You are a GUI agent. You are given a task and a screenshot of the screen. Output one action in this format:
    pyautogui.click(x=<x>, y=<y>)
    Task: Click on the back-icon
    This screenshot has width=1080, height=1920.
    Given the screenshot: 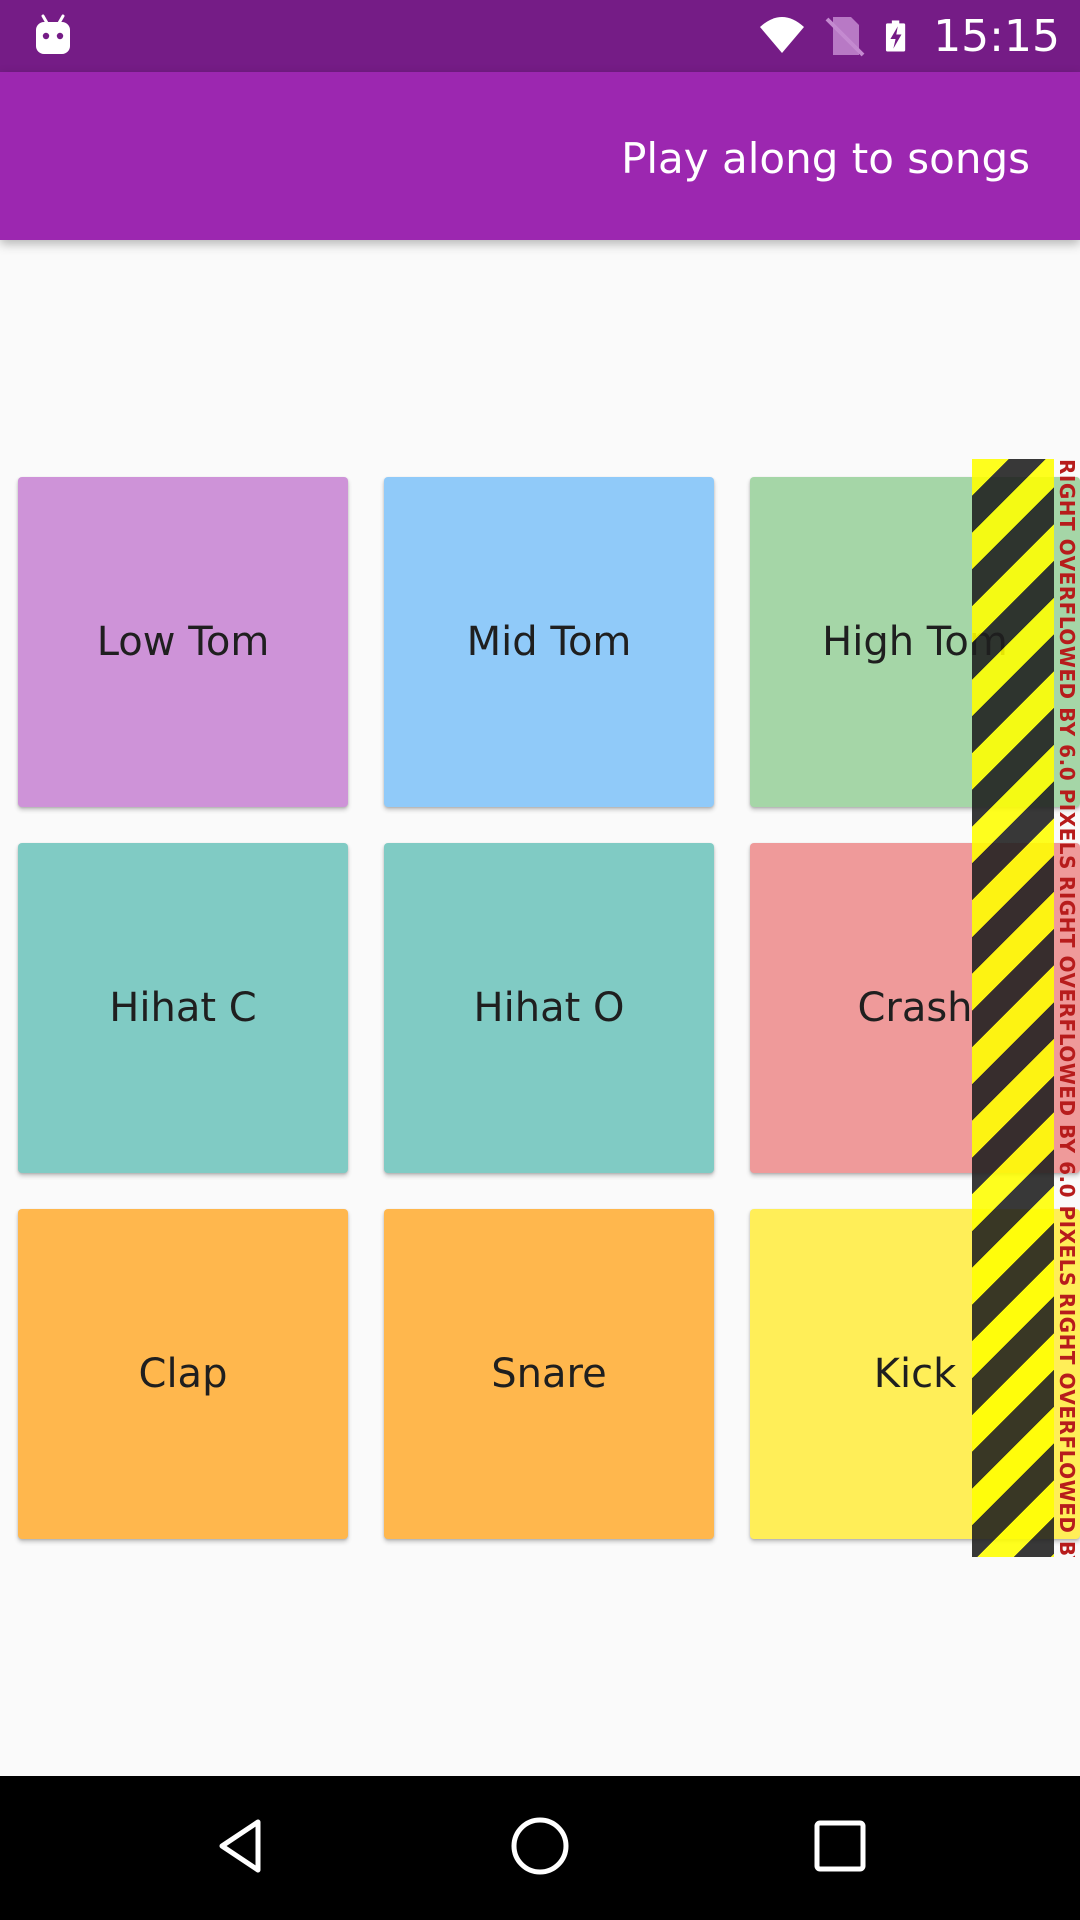 What is the action you would take?
    pyautogui.click(x=240, y=1846)
    